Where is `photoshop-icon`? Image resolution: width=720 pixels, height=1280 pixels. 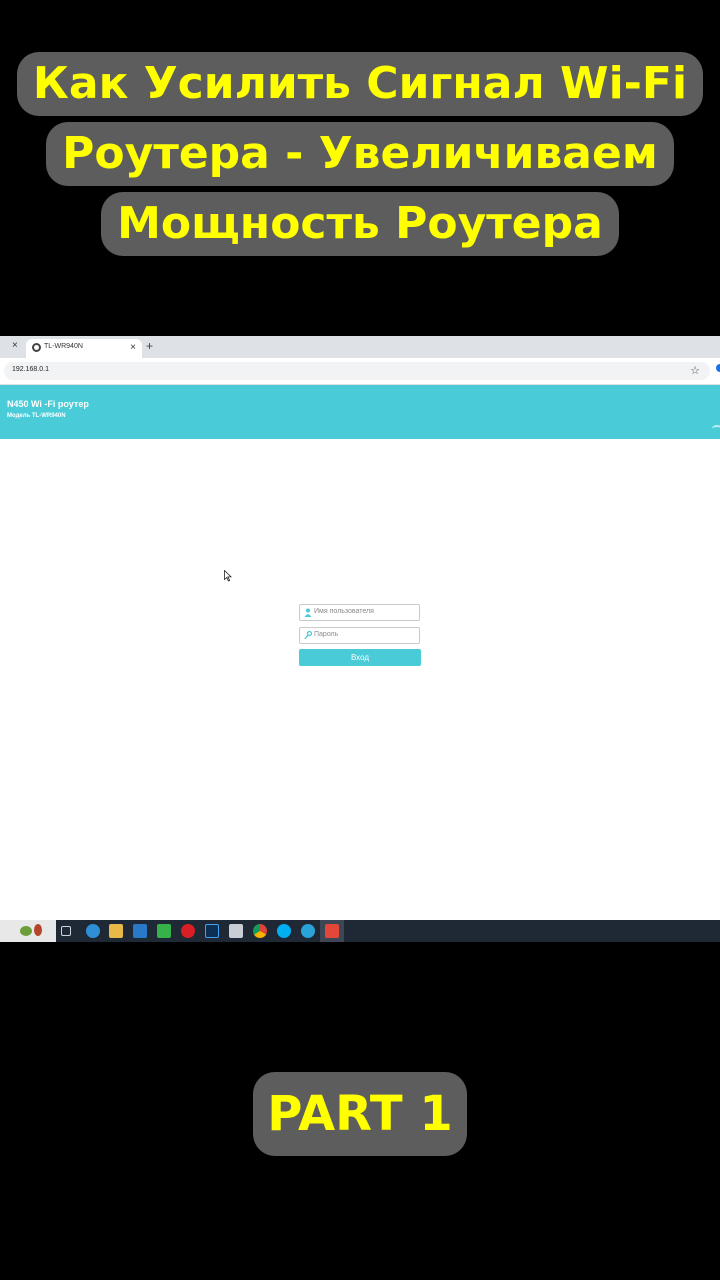 photoshop-icon is located at coordinates (212, 931).